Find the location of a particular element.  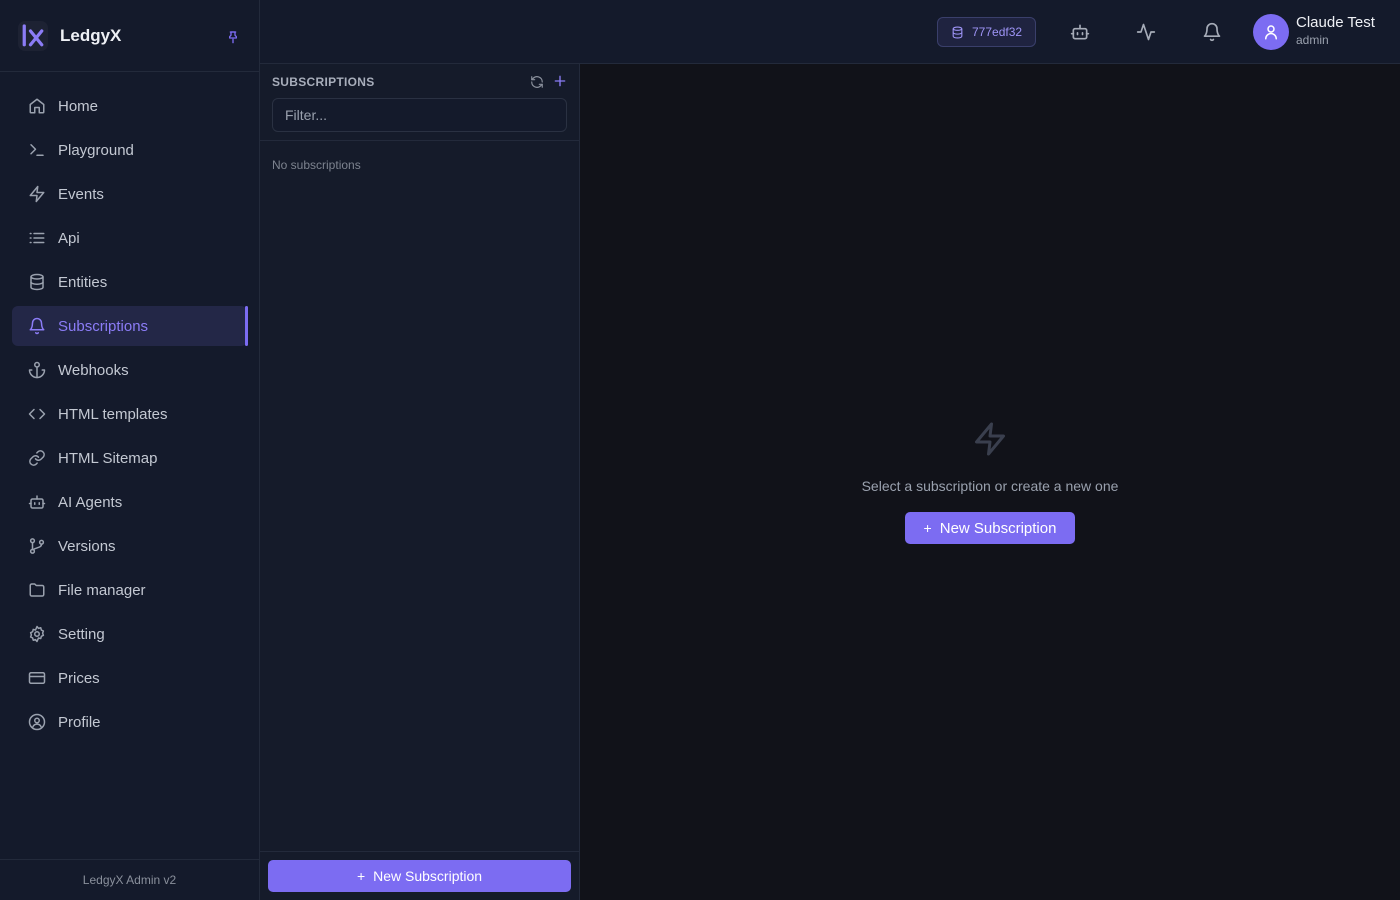

activity-icon is located at coordinates (1146, 32).